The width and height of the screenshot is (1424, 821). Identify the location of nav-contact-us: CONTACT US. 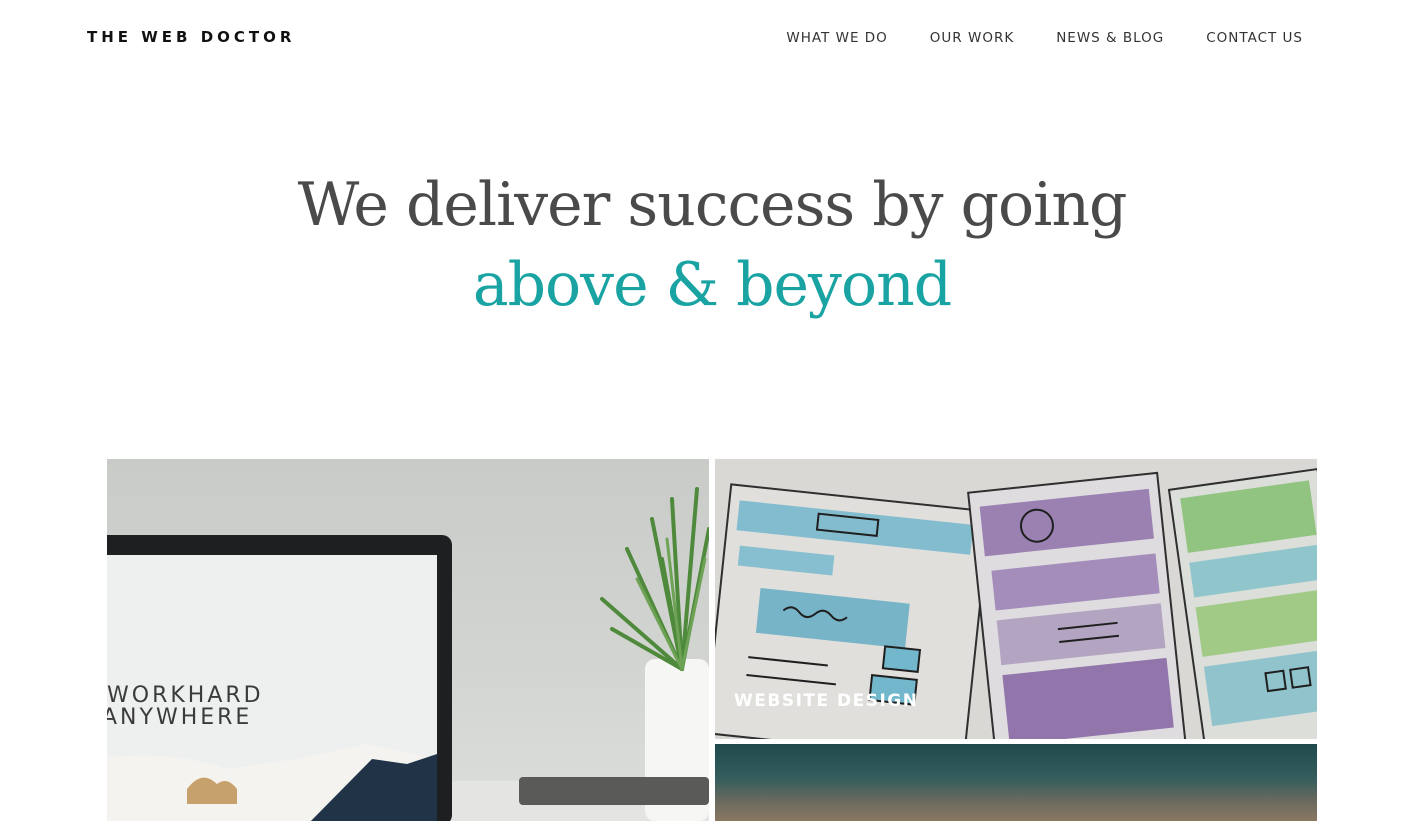
(1254, 38).